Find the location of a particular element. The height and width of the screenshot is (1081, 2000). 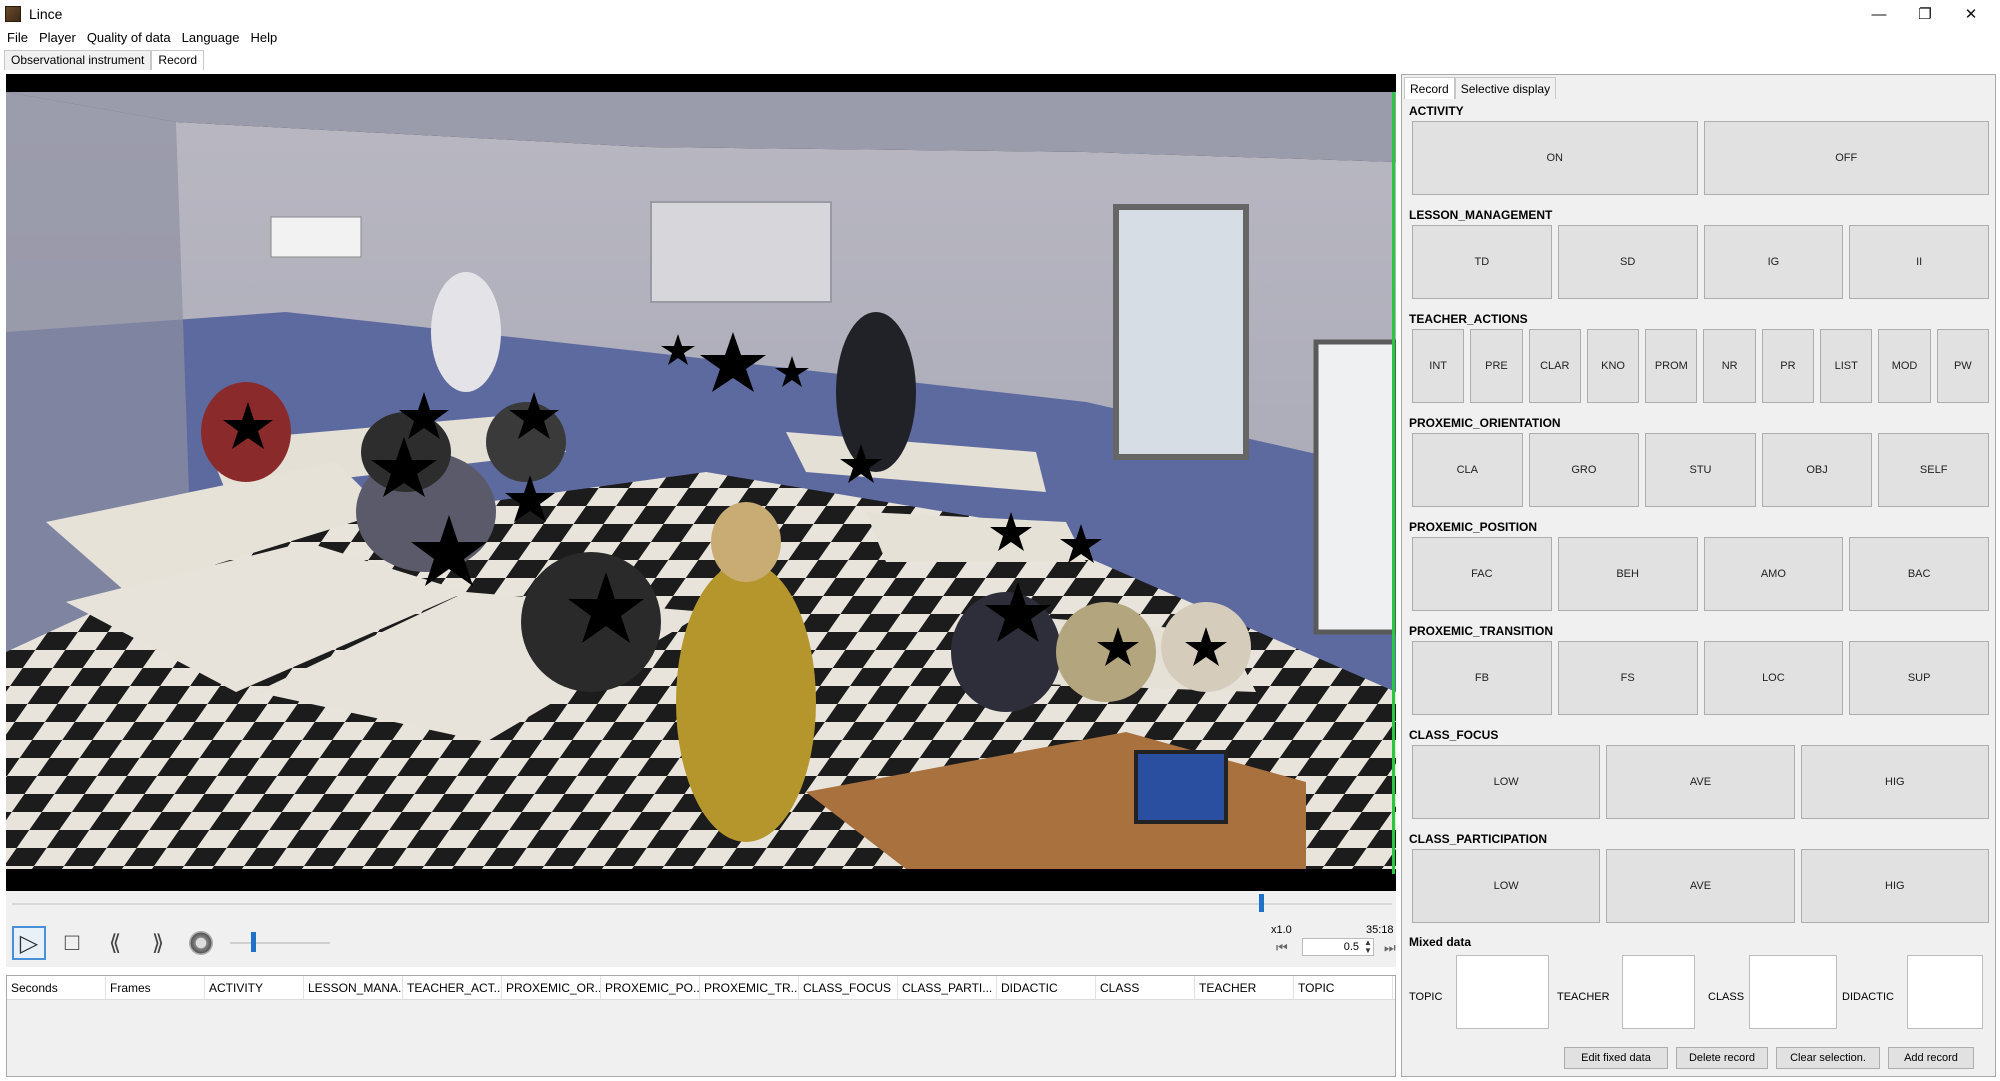

code-button-nr: NR is located at coordinates (1729, 366).